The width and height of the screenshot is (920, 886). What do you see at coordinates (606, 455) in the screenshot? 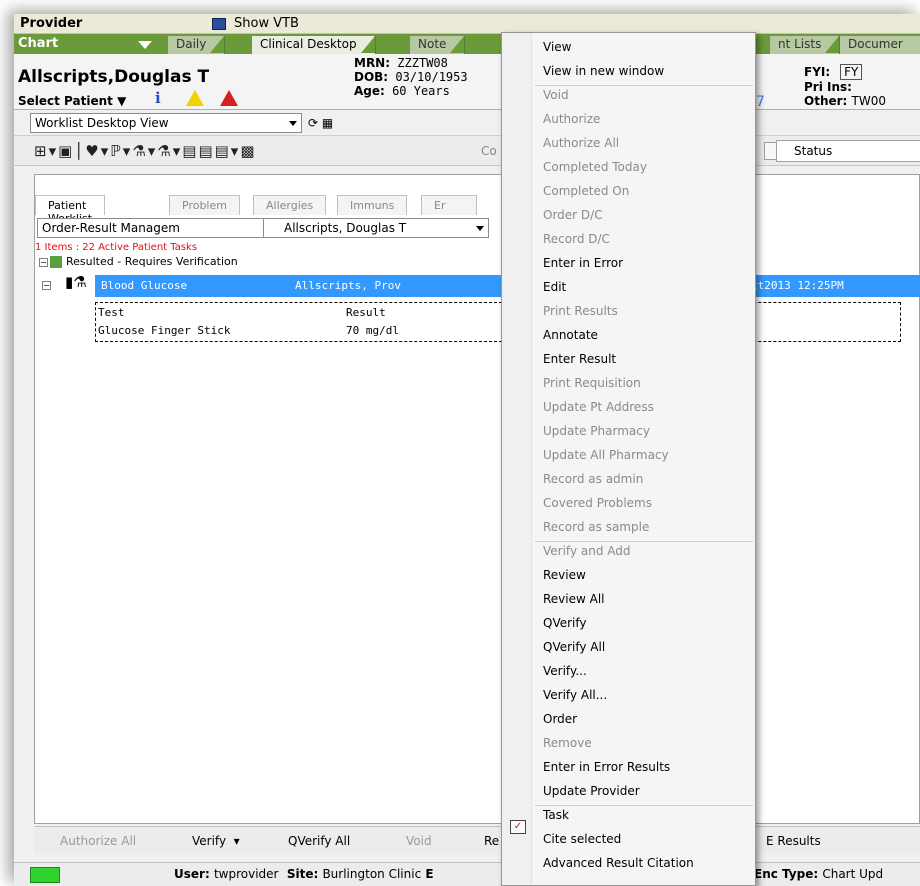
I see `menu-item-update-all-pharmacy: Update All Pharmacy` at bounding box center [606, 455].